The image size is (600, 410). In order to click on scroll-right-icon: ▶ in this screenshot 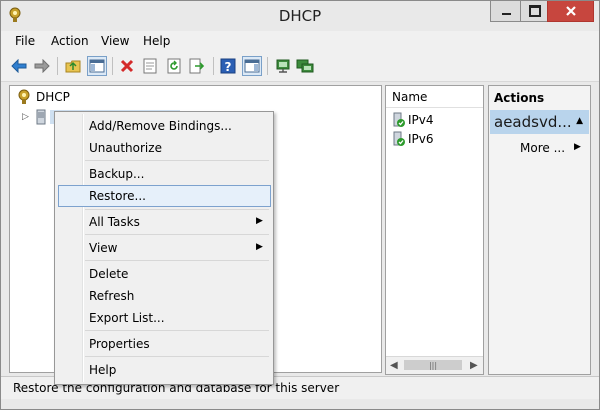, I will do `click(474, 365)`.